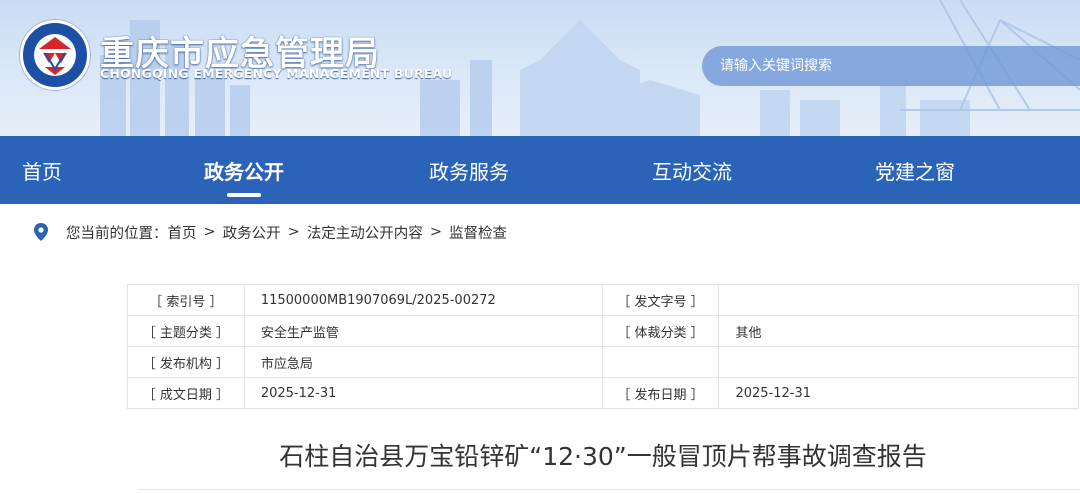 The height and width of the screenshot is (493, 1080). I want to click on meta-key-empty, so click(660, 362).